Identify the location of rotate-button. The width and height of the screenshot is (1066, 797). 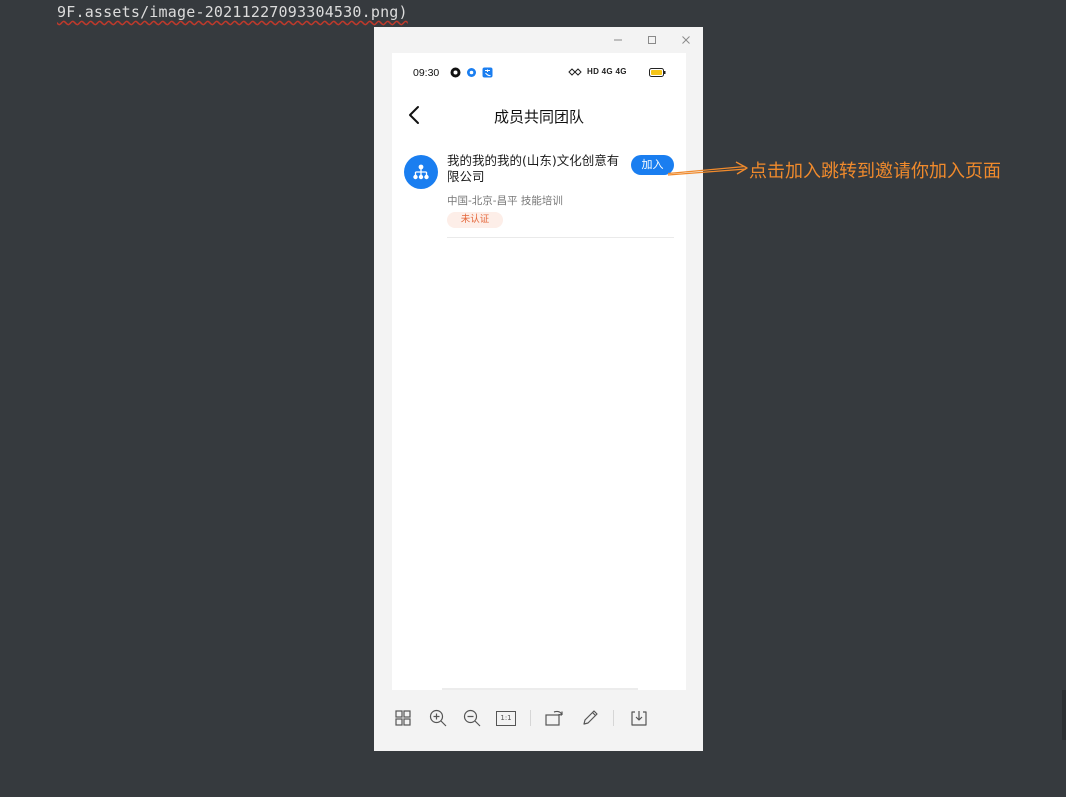
(555, 718).